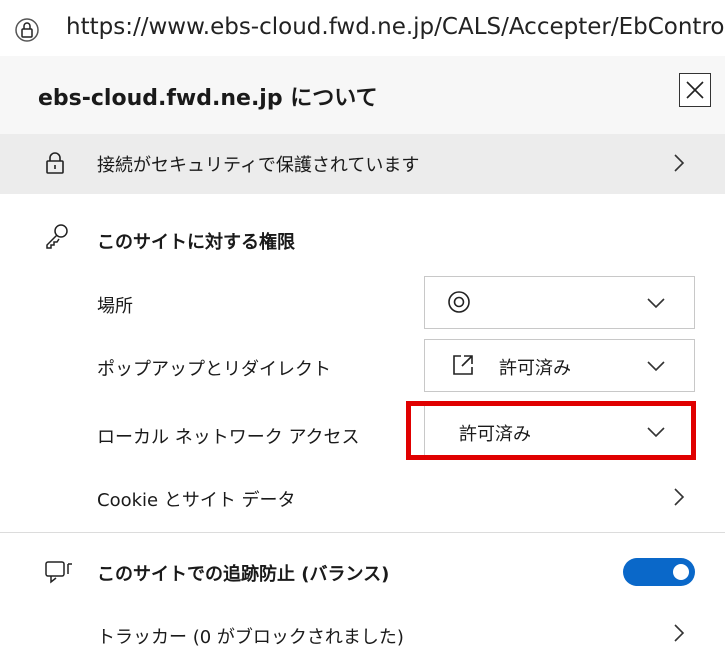 The image size is (725, 651). Describe the element at coordinates (362, 532) in the screenshot. I see `divider` at that location.